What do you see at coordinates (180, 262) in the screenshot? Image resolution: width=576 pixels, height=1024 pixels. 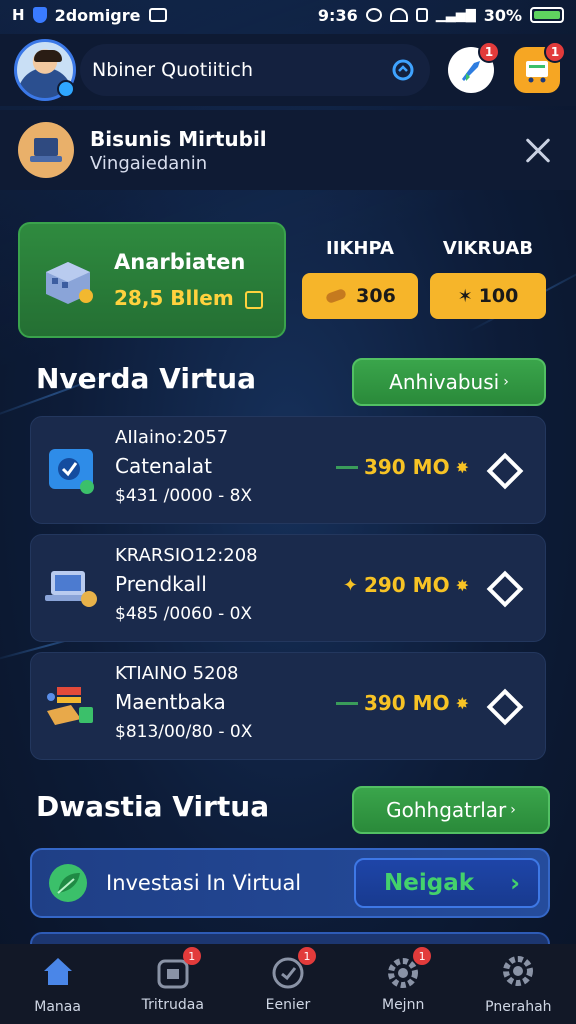 I see `balance-title: Anarbiaten` at bounding box center [180, 262].